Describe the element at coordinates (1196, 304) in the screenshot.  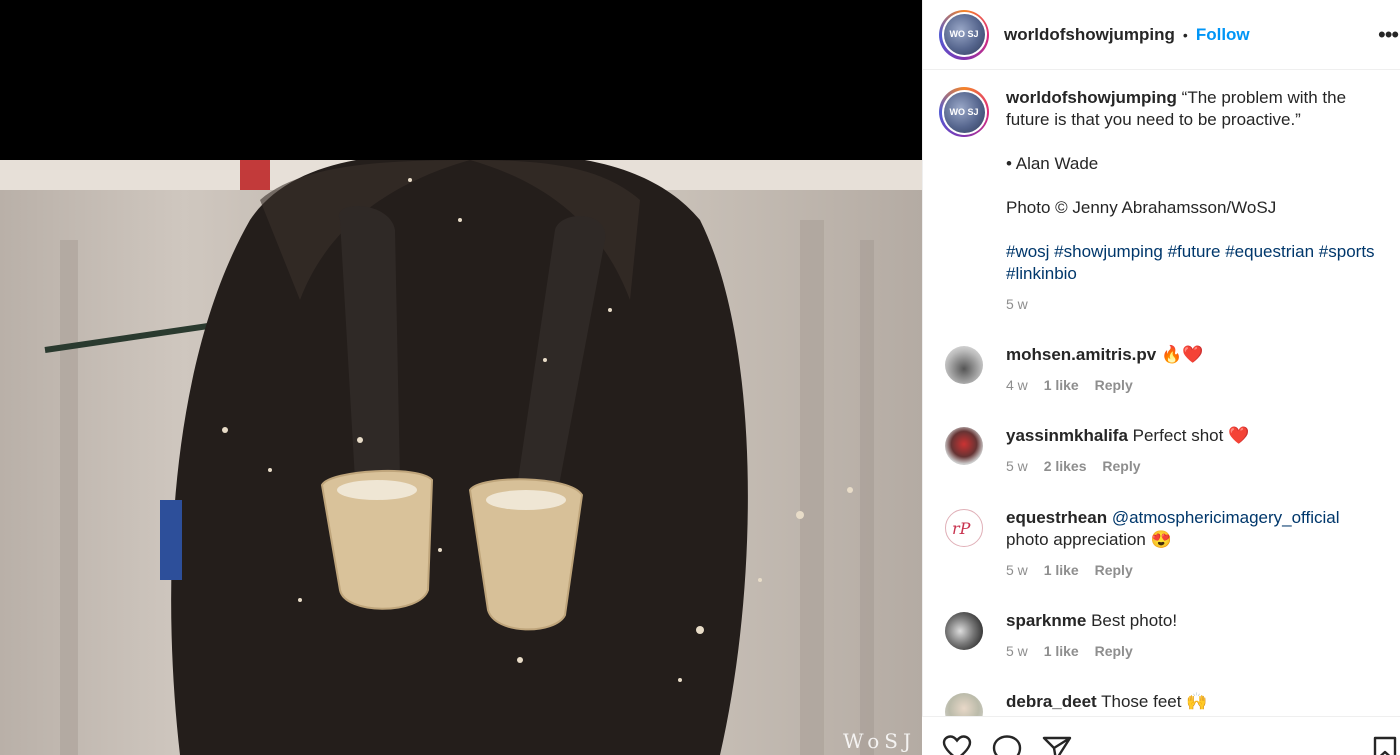
I see `caption-time: 5 w` at that location.